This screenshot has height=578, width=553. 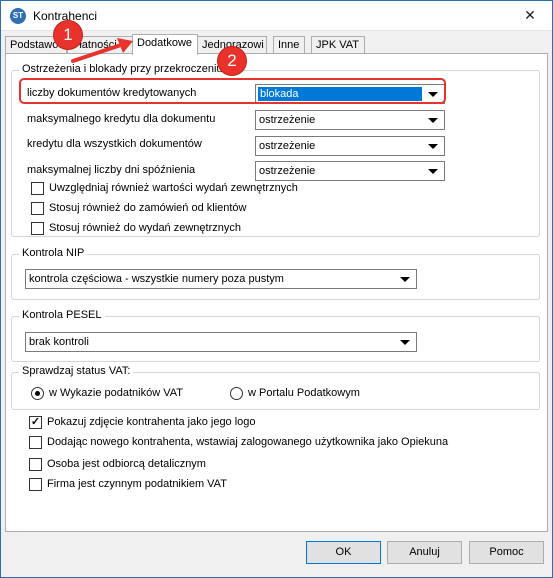 I want to click on checkbox: ✓, so click(x=35, y=422).